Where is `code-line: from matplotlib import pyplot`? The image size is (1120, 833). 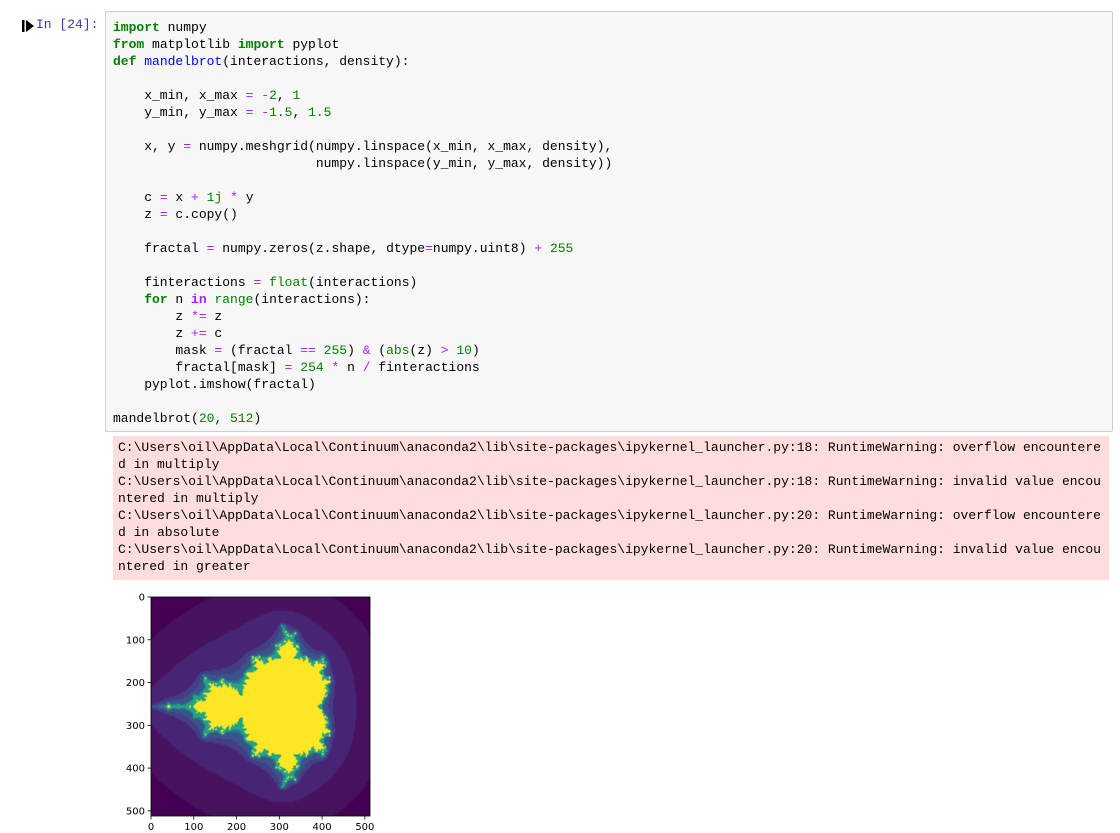 code-line: from matplotlib import pyplot is located at coordinates (226, 44).